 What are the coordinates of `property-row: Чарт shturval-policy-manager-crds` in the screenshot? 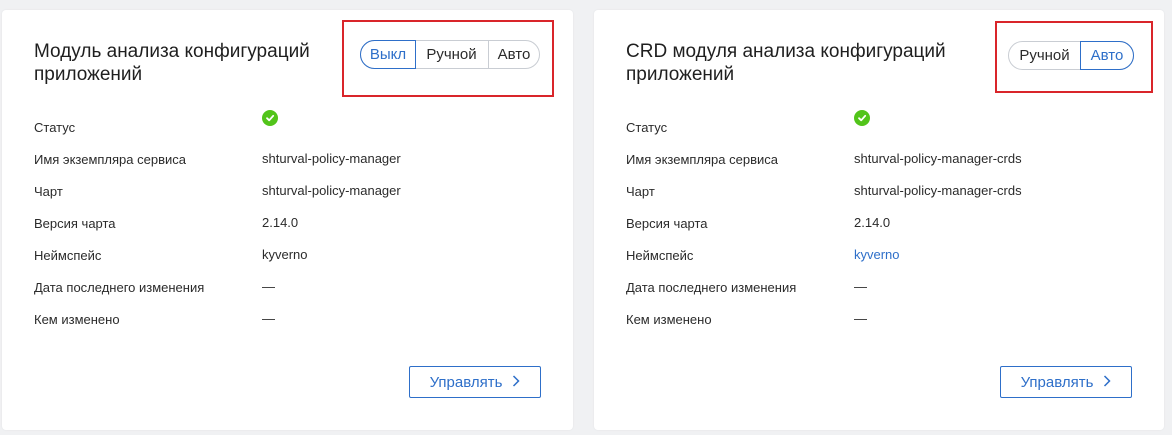 It's located at (886, 190).